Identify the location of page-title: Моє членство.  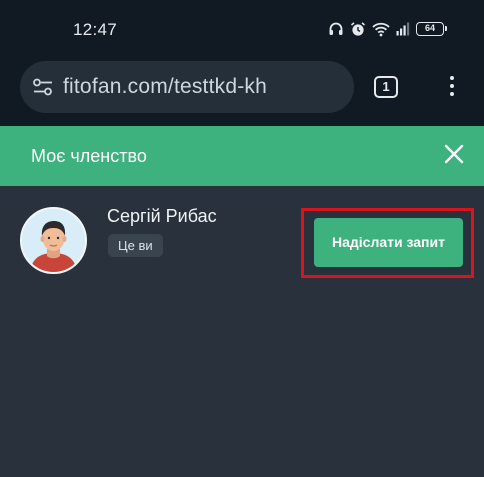
(89, 156).